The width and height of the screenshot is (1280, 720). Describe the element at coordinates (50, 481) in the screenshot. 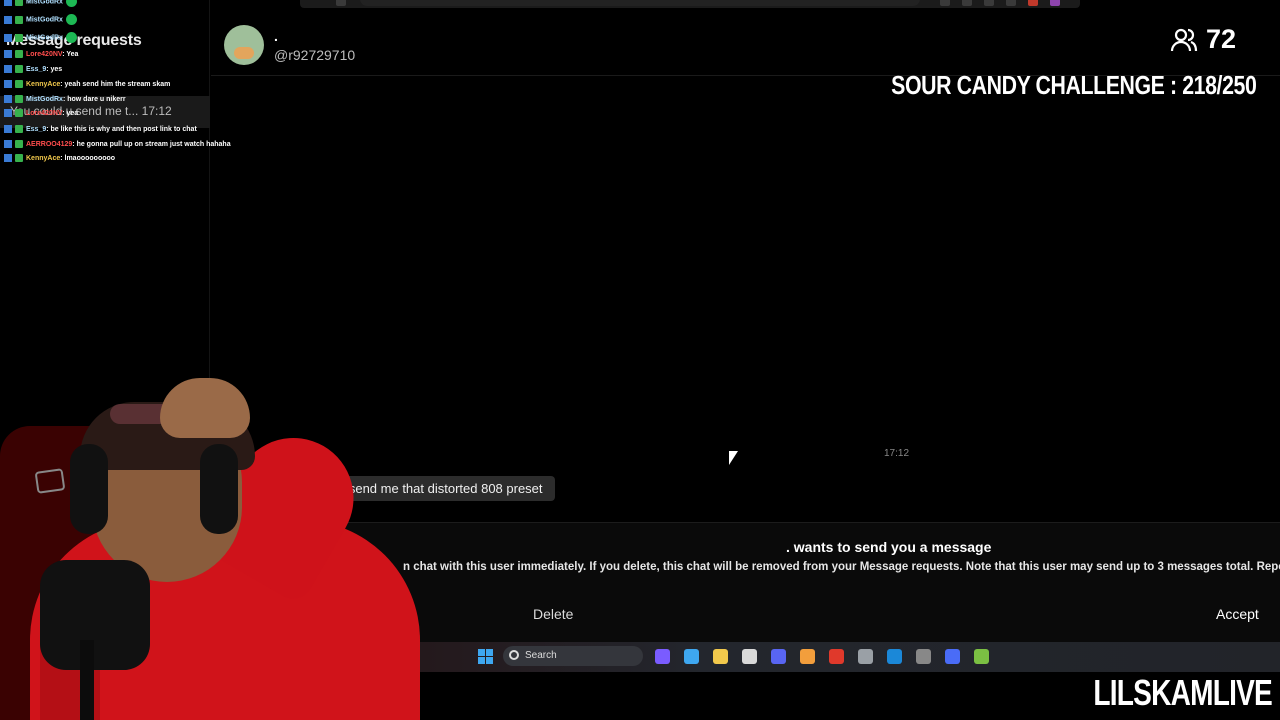

I see `chair-logo-icon` at that location.